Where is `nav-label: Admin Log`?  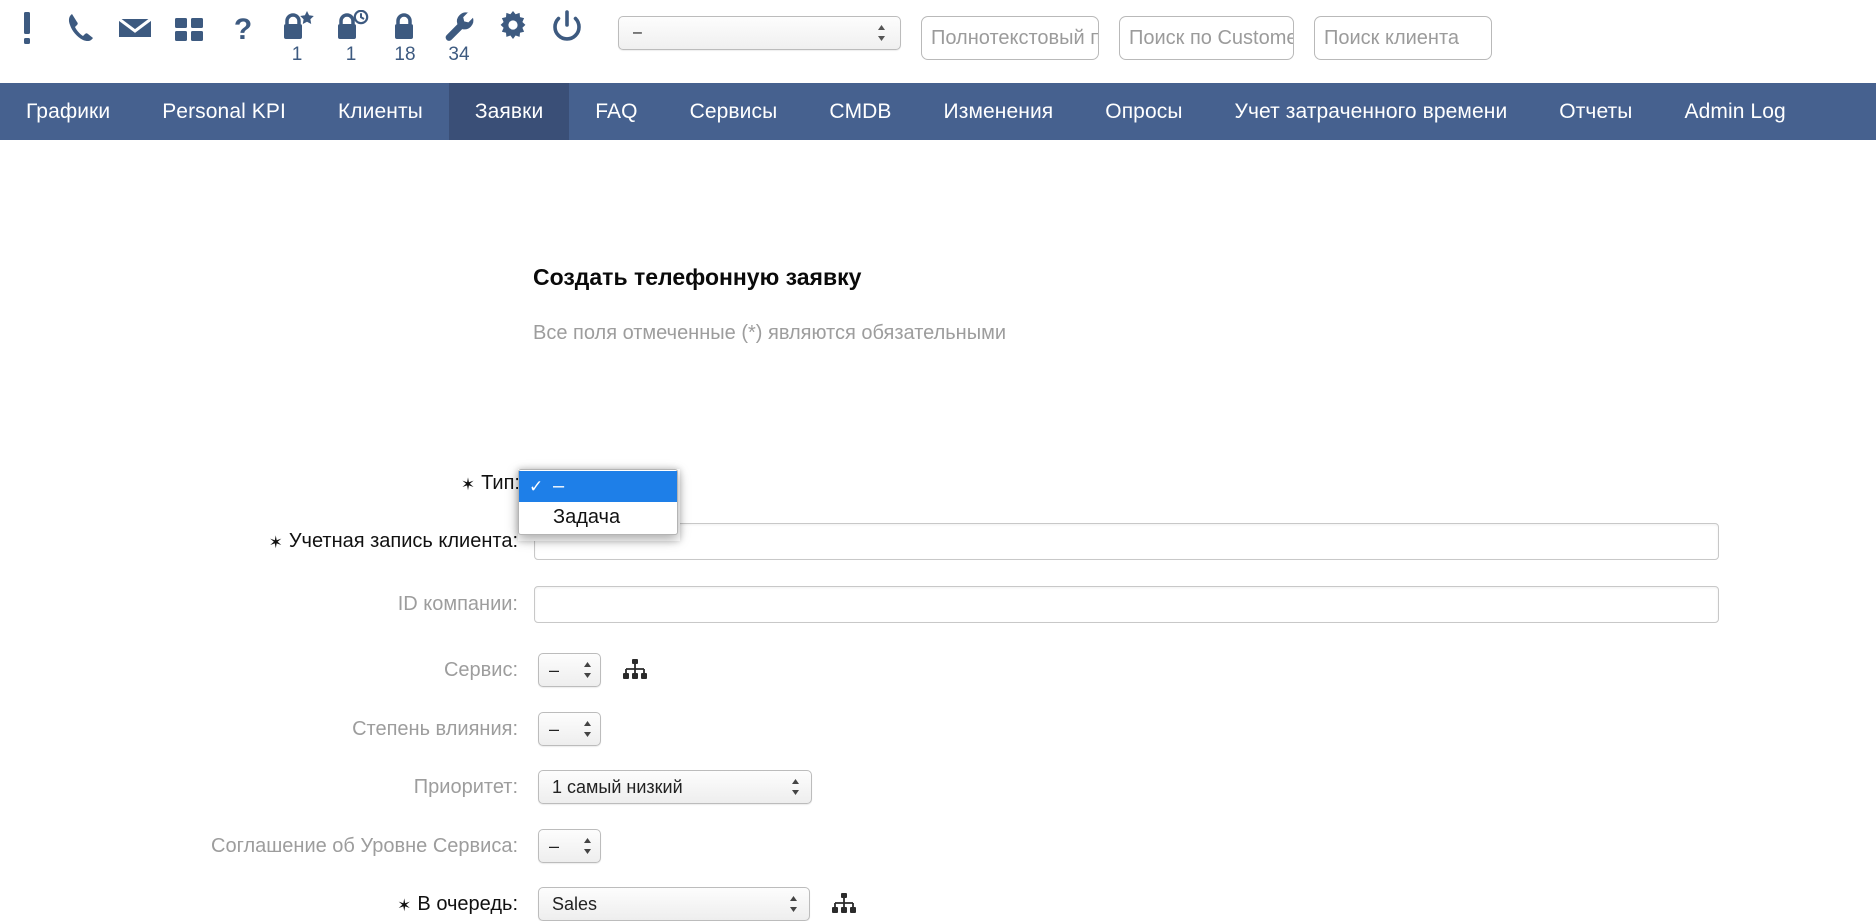
nav-label: Admin Log is located at coordinates (1735, 111).